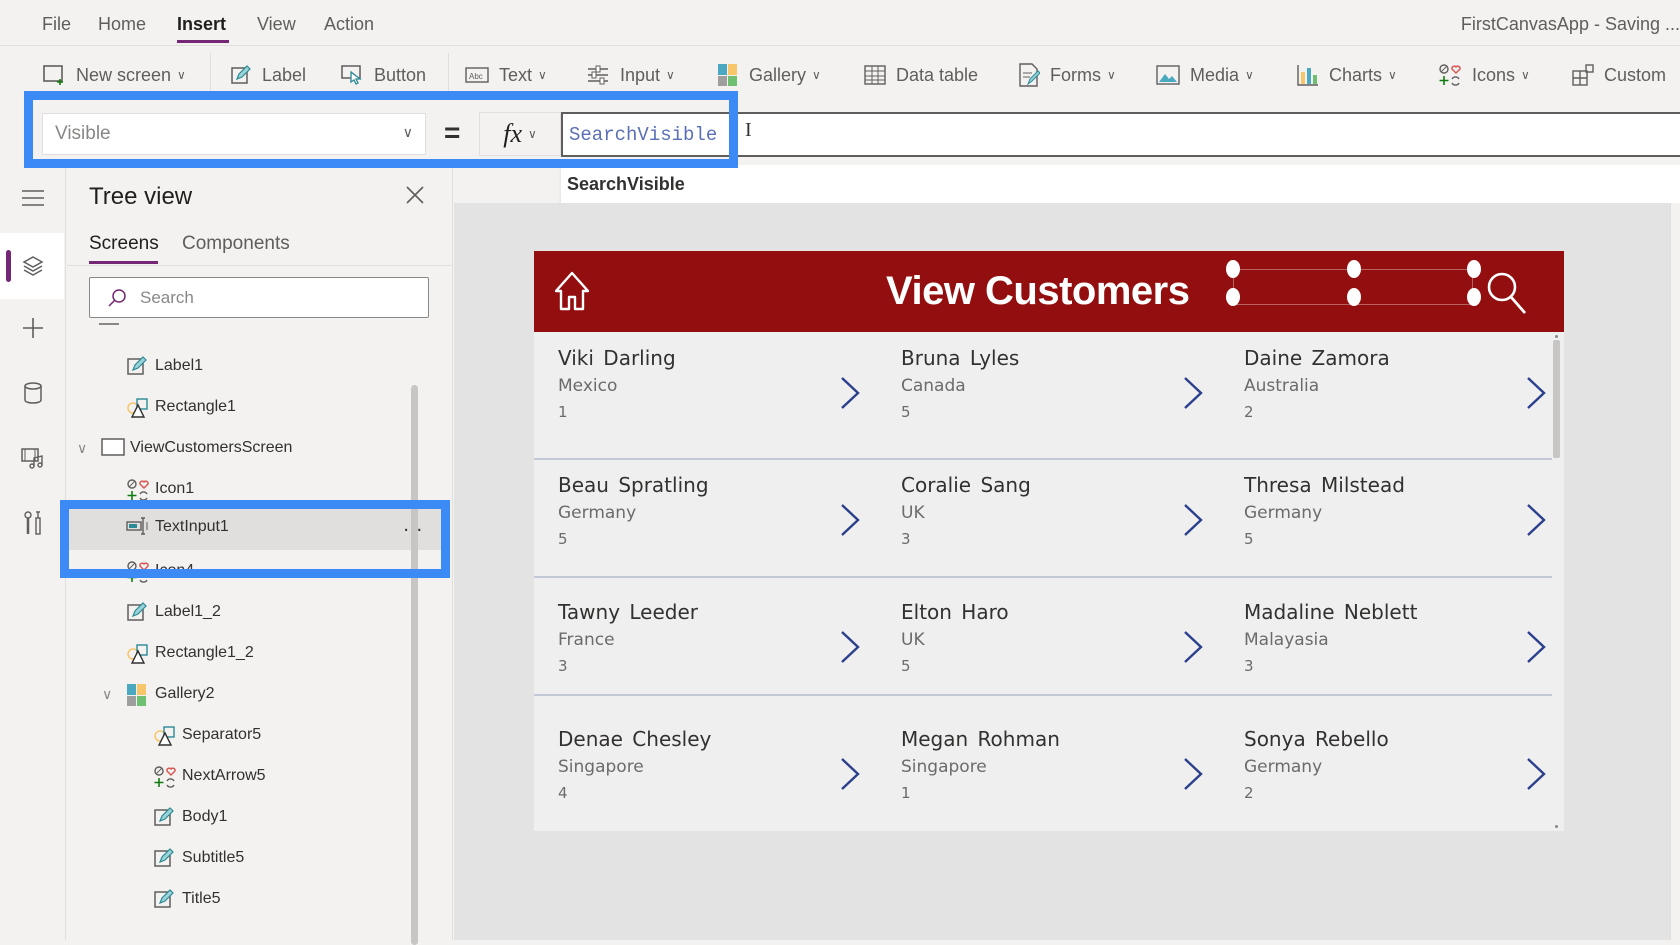  What do you see at coordinates (769, 75) in the screenshot?
I see `gallery-dropdown: Gallery ∨` at bounding box center [769, 75].